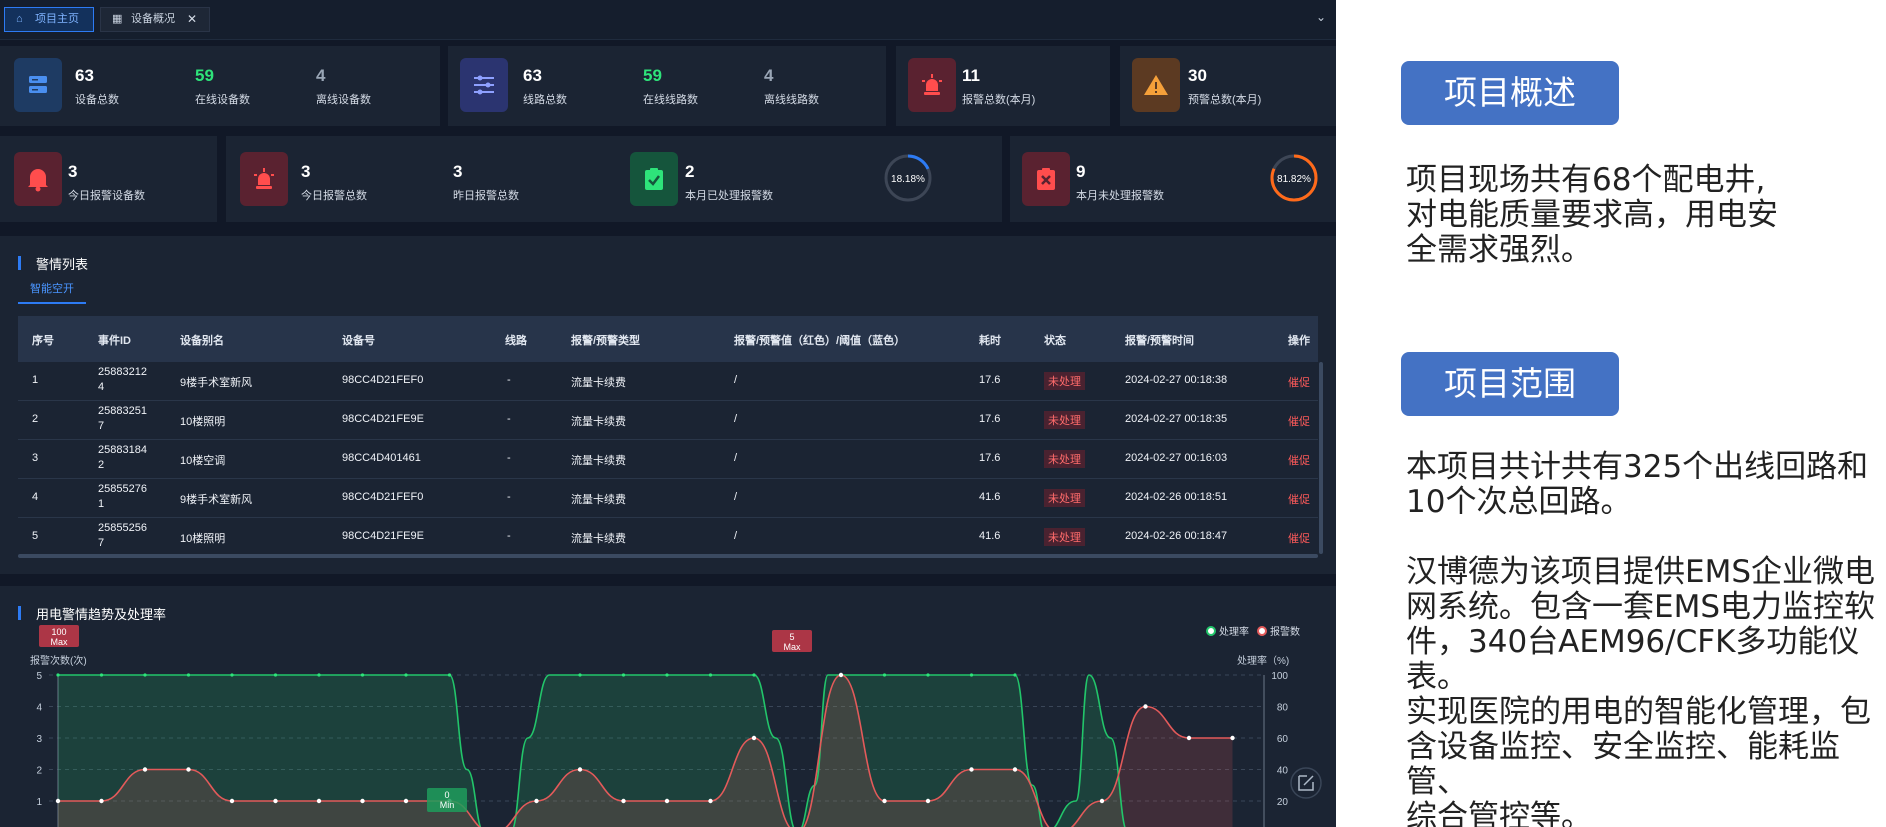  I want to click on unhandled-rate-text: 81.82%, so click(1294, 179).